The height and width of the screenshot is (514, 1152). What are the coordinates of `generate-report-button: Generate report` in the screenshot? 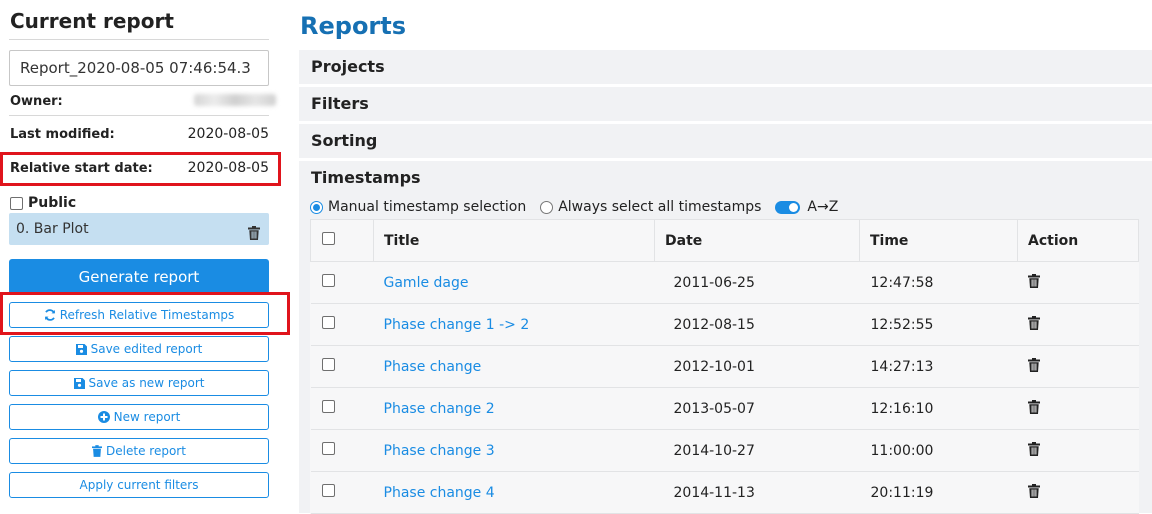 It's located at (139, 277).